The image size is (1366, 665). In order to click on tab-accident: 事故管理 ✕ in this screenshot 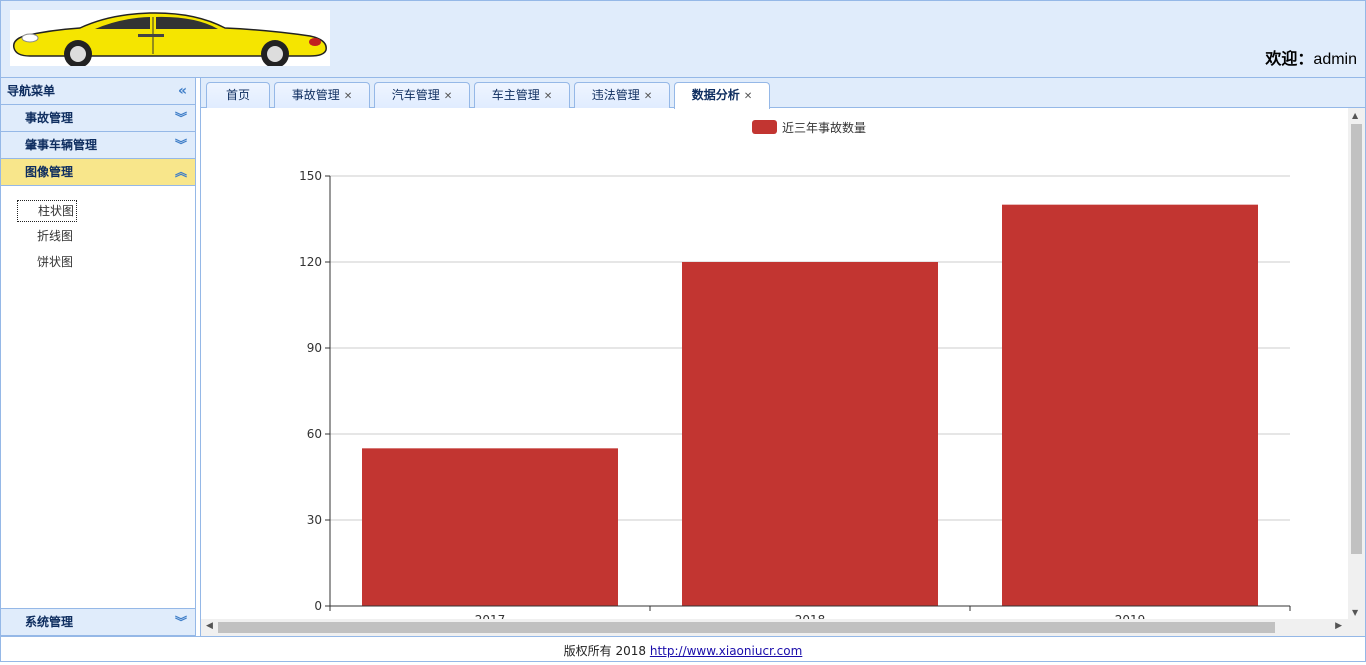, I will do `click(322, 95)`.